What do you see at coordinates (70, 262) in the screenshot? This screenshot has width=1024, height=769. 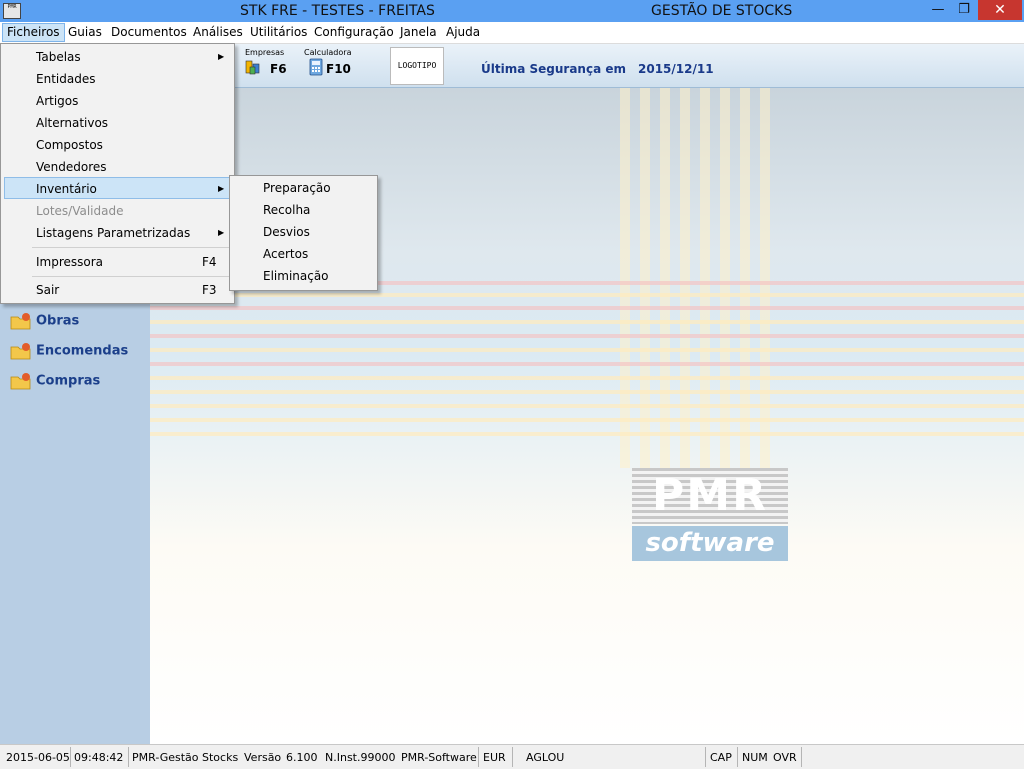 I see `menu-item-label: Impressora` at bounding box center [70, 262].